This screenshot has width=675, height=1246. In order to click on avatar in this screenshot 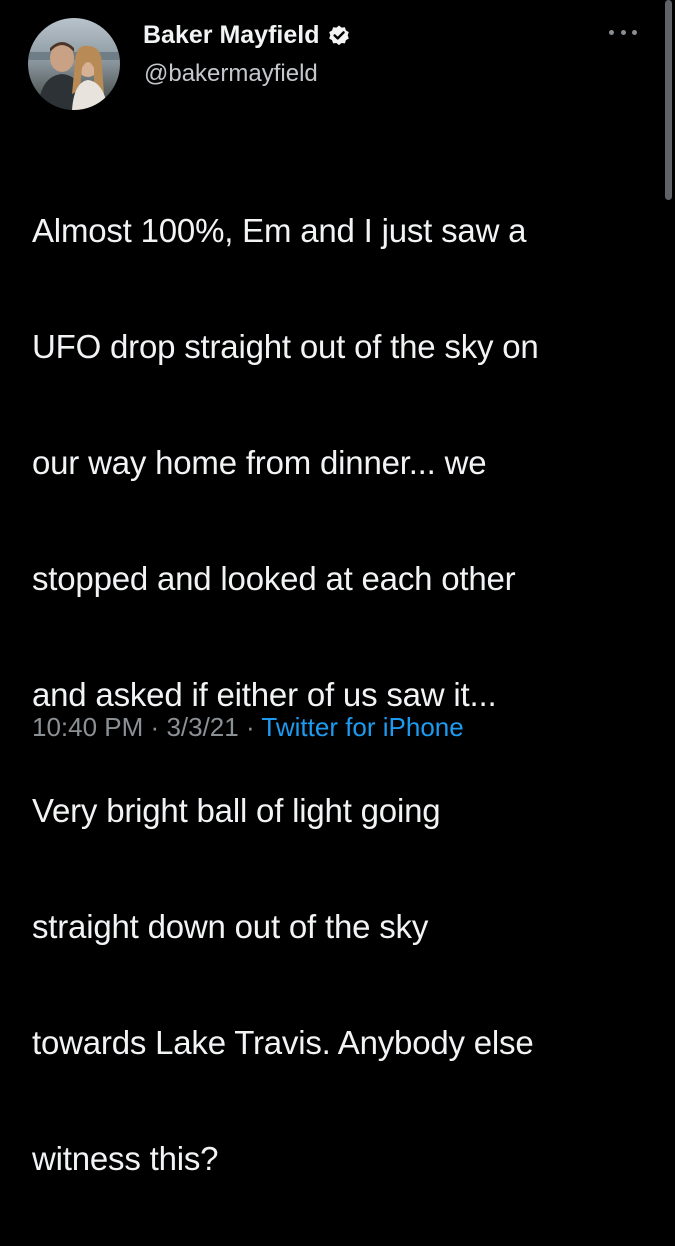, I will do `click(74, 64)`.